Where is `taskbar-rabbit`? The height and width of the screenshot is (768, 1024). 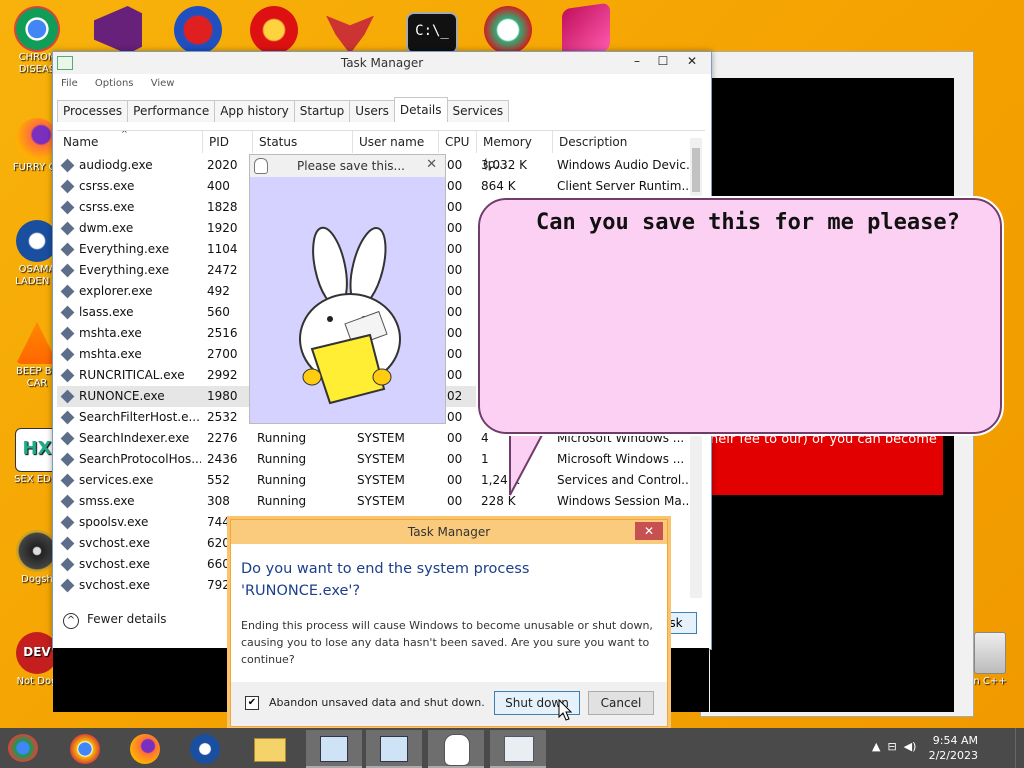
taskbar-rabbit is located at coordinates (456, 749).